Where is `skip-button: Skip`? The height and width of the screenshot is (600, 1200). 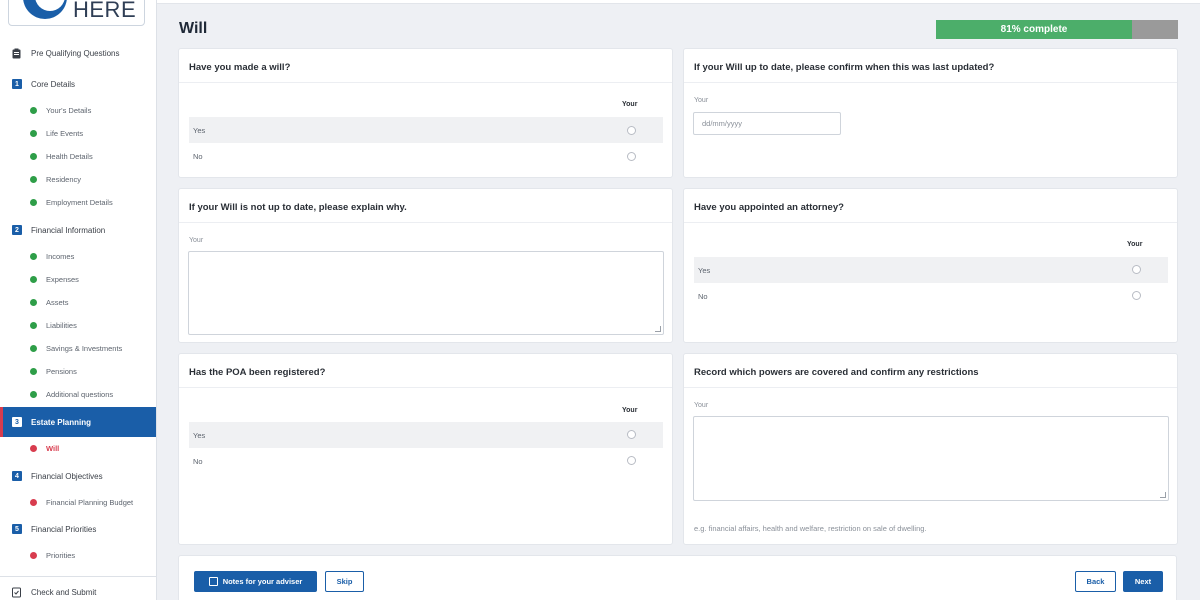
skip-button: Skip is located at coordinates (344, 581).